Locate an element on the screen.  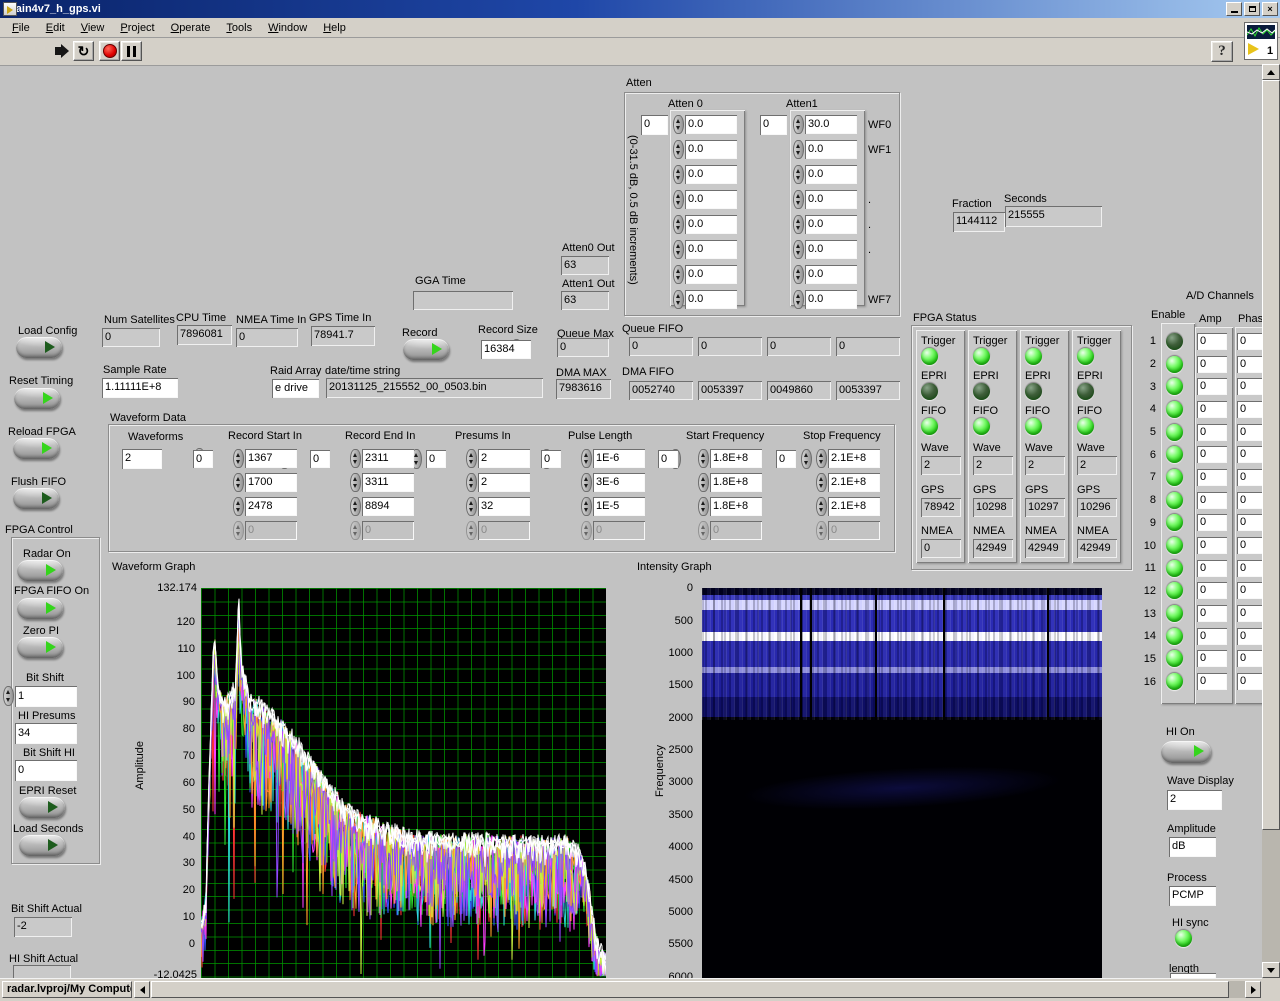
fpga-fifo-on-button is located at coordinates (40, 608).